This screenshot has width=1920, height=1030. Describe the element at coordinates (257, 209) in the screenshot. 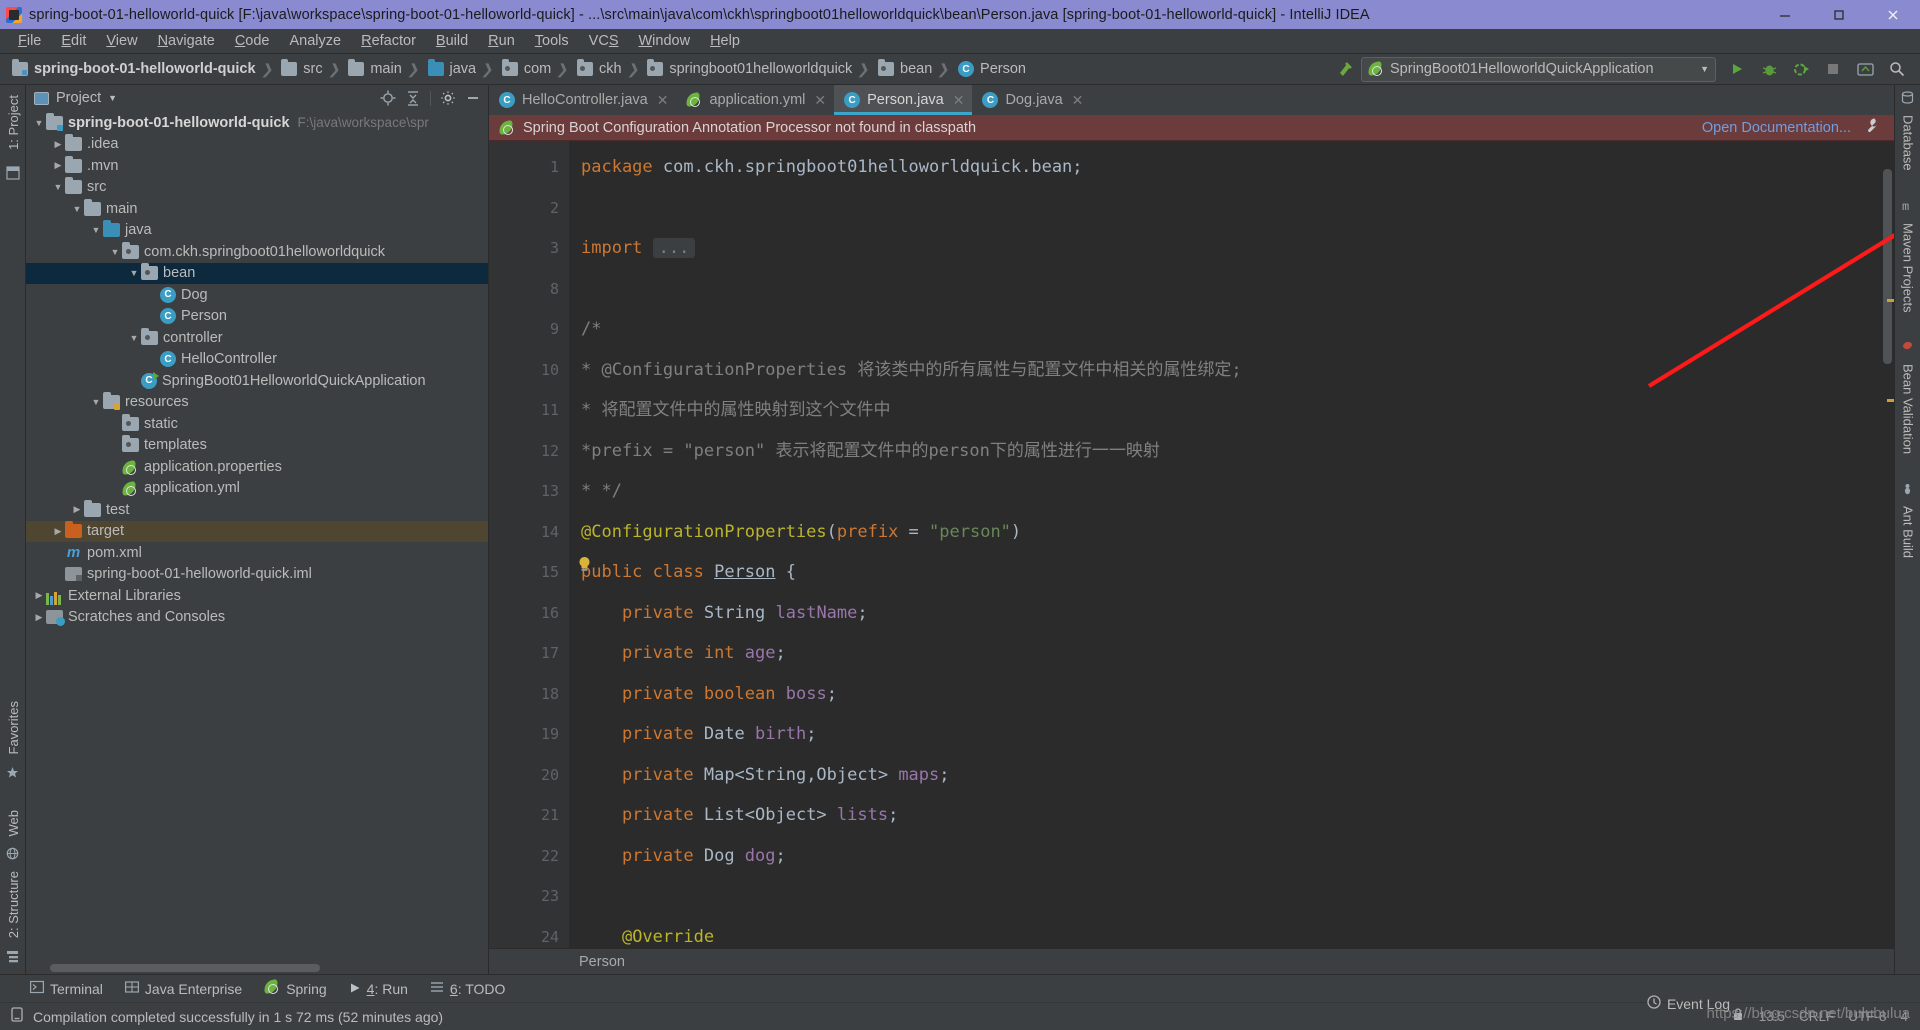

I see `tree-node-main: ▼ main` at that location.